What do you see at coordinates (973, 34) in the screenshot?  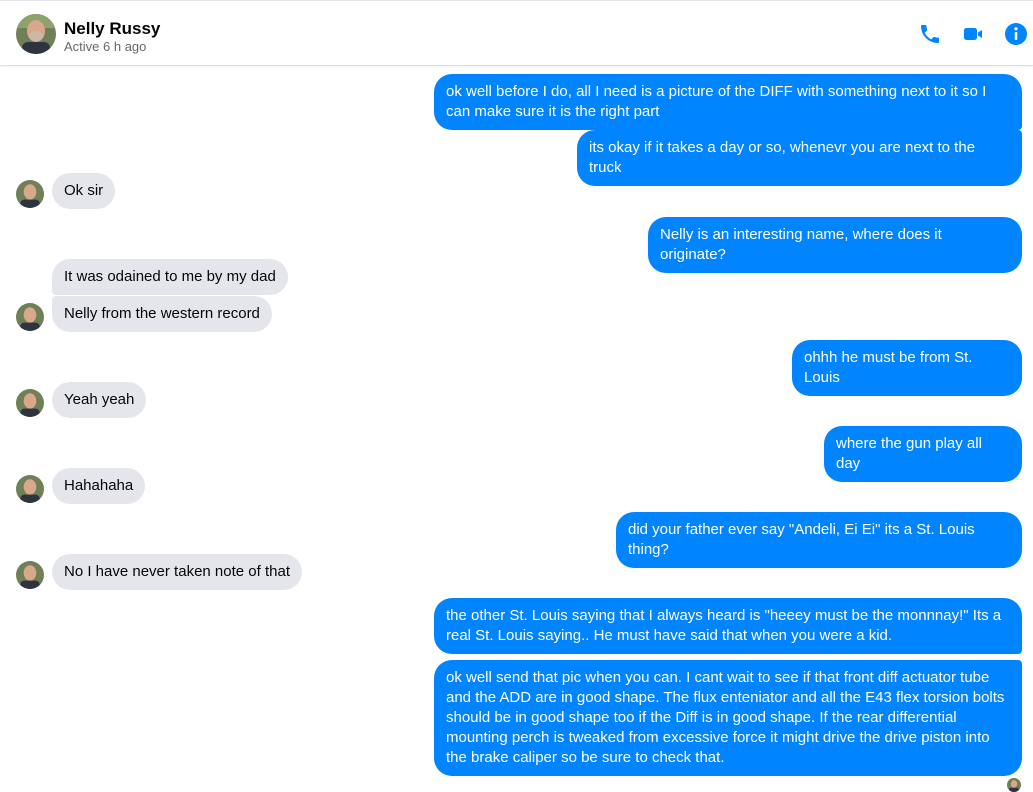 I see `video-camera-icon` at bounding box center [973, 34].